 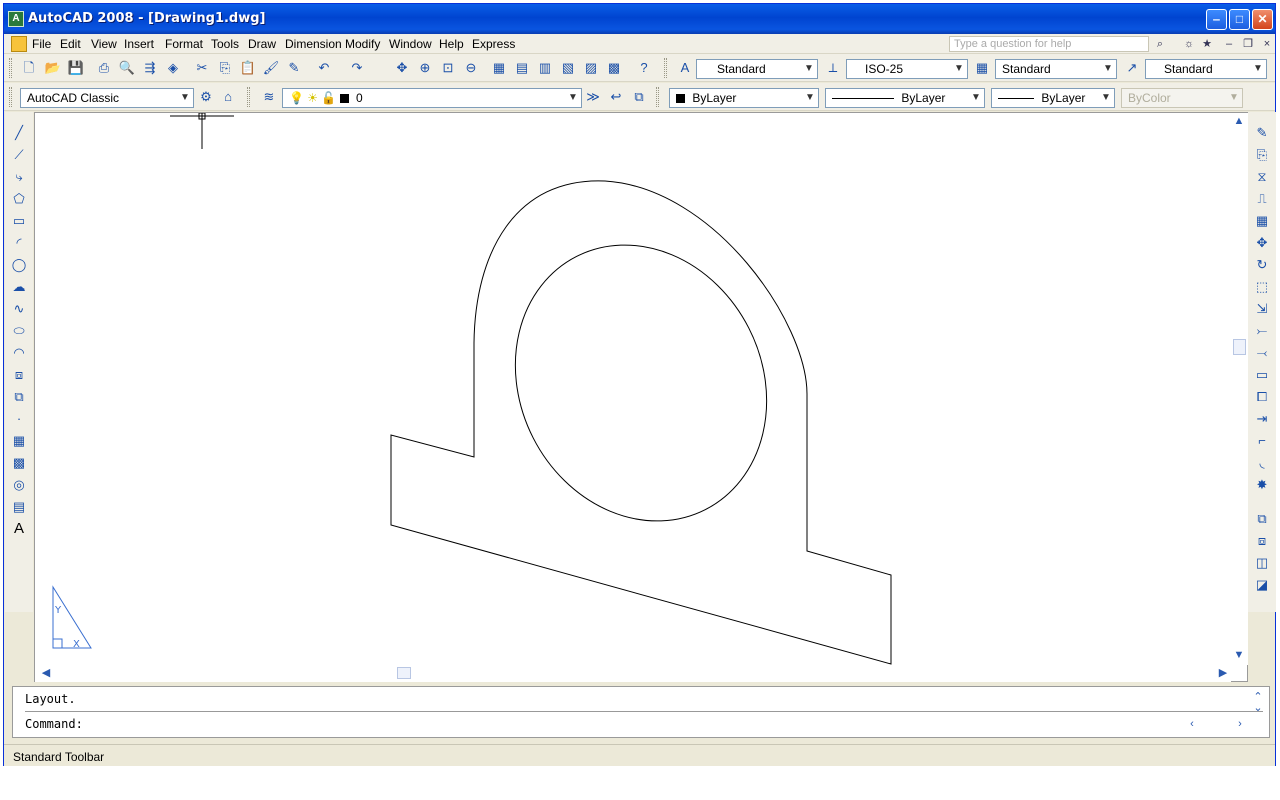 What do you see at coordinates (1049, 44) in the screenshot?
I see `help-search-input: Type a question for help` at bounding box center [1049, 44].